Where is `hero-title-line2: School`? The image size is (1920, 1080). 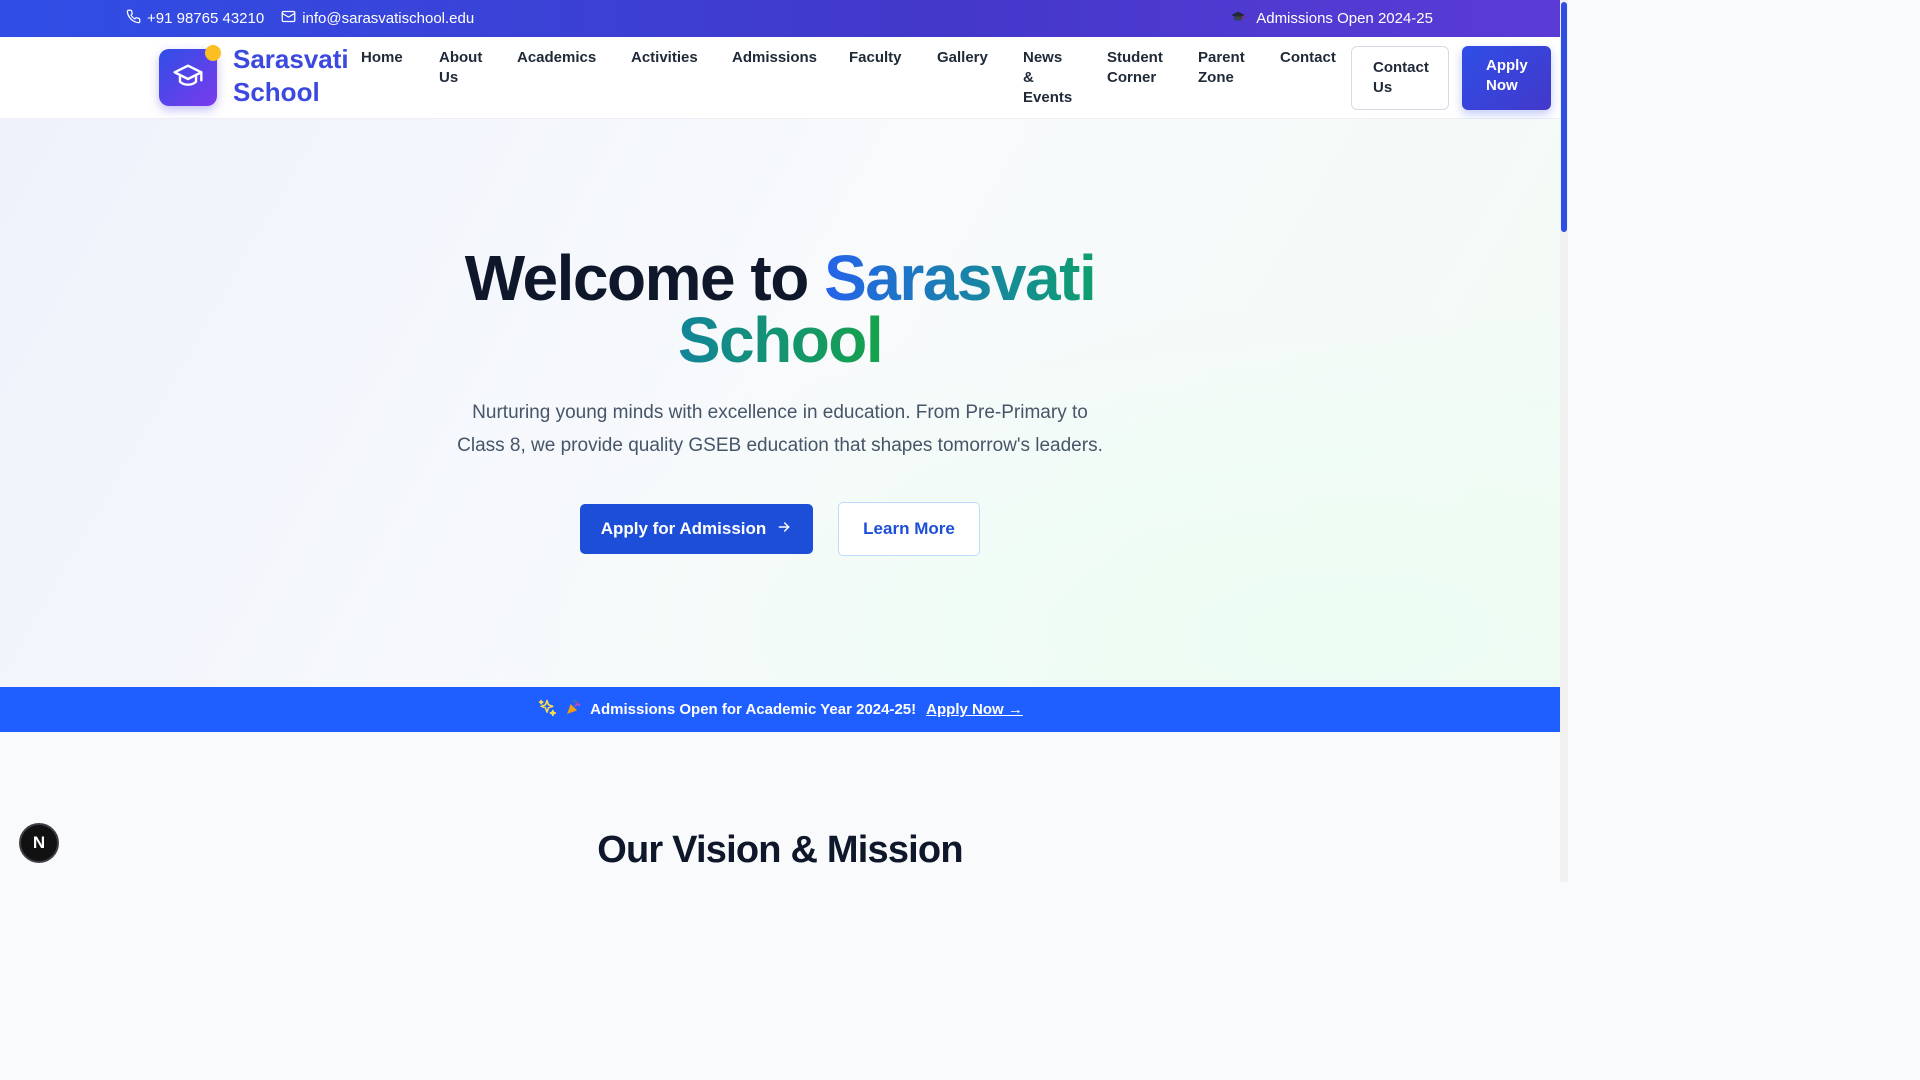
hero-title-line2: School is located at coordinates (780, 340).